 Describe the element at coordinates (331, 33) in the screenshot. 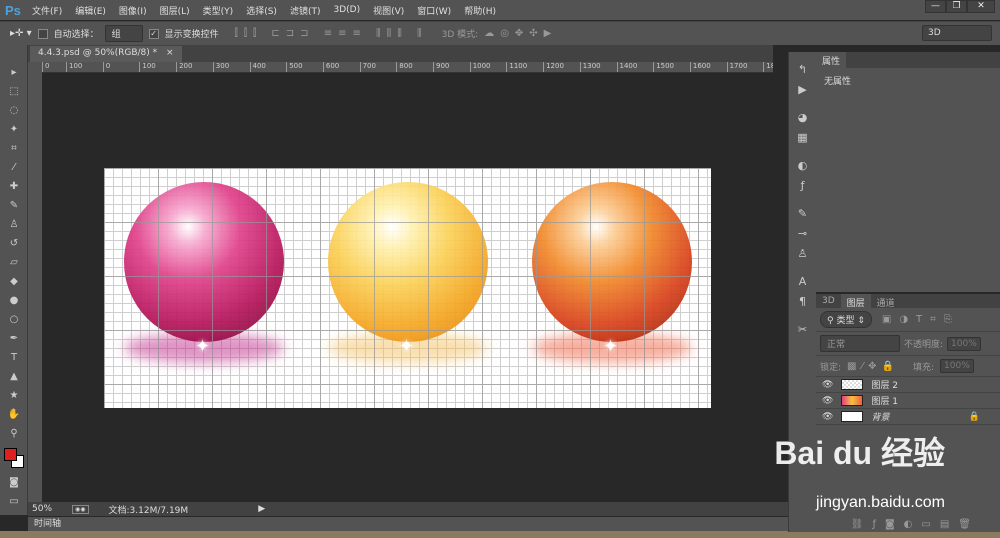

I see `align-icons: ⫿⫿⫿ ⊏⊐⊐ ≡≡≡ ⫼⫼⫼ ⫼` at that location.